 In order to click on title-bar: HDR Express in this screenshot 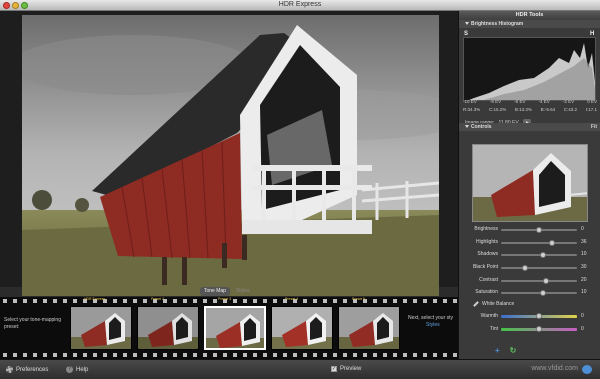, I will do `click(300, 5)`.